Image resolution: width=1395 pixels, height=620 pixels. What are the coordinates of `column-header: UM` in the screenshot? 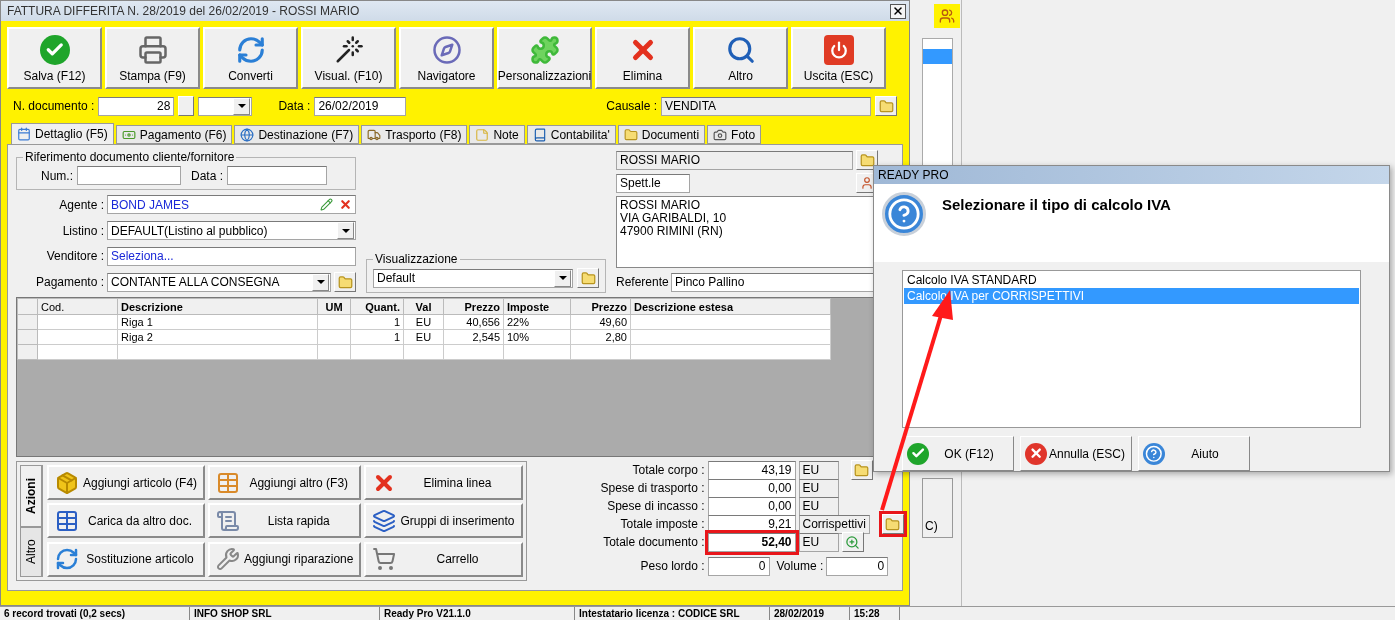 It's located at (334, 306).